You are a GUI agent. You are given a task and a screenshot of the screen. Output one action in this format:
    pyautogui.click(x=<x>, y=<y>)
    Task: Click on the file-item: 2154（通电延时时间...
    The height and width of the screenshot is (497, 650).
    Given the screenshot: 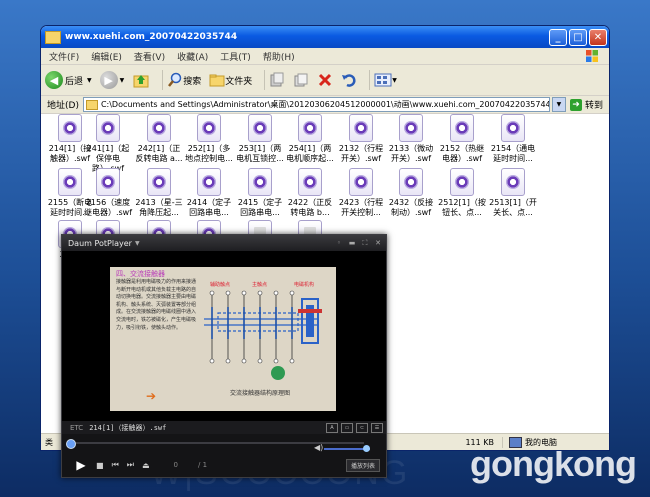 What is the action you would take?
    pyautogui.click(x=513, y=139)
    